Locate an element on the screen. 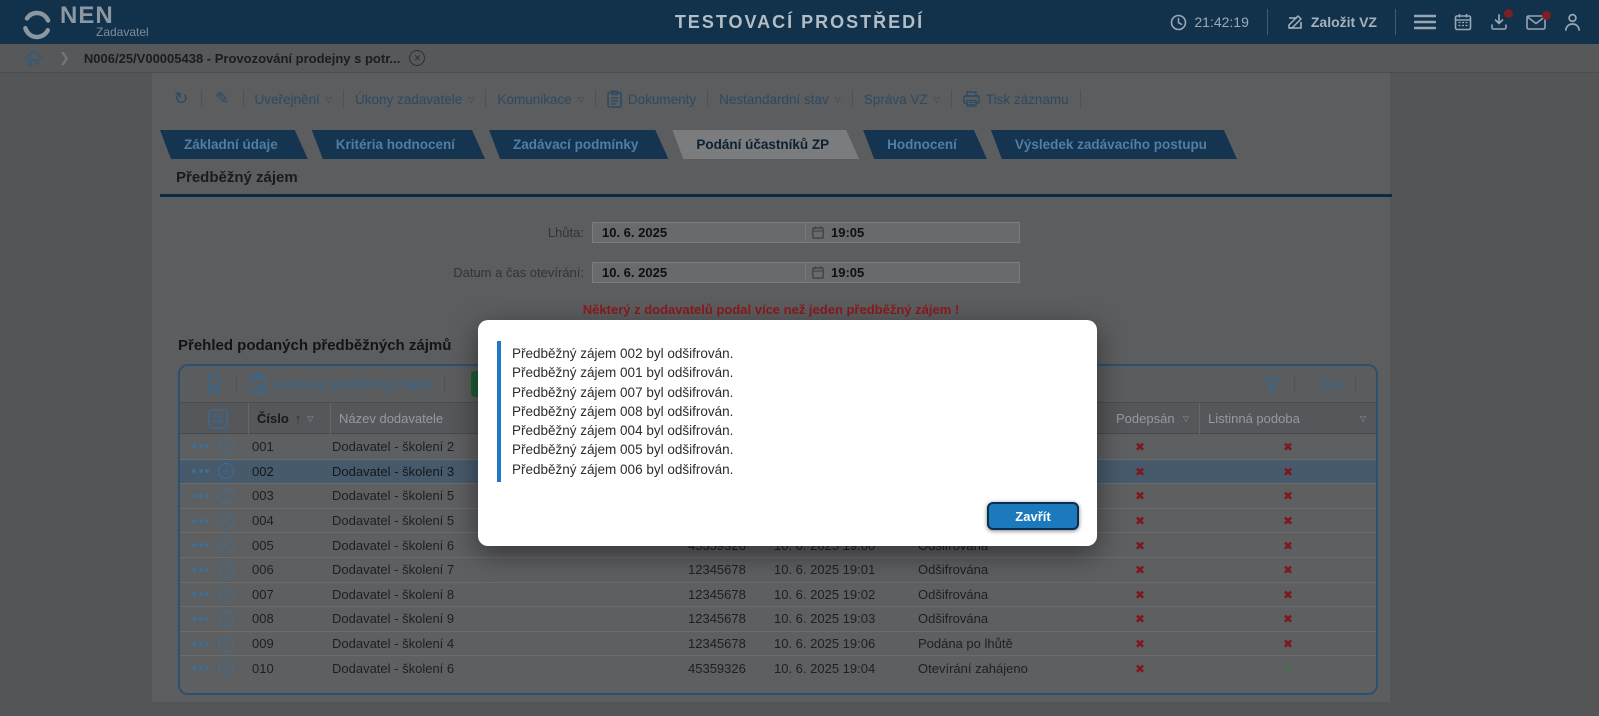 This screenshot has width=1599, height=716. dialog-message: Předběžný zájem 006 byl odšifrován. is located at coordinates (623, 469).